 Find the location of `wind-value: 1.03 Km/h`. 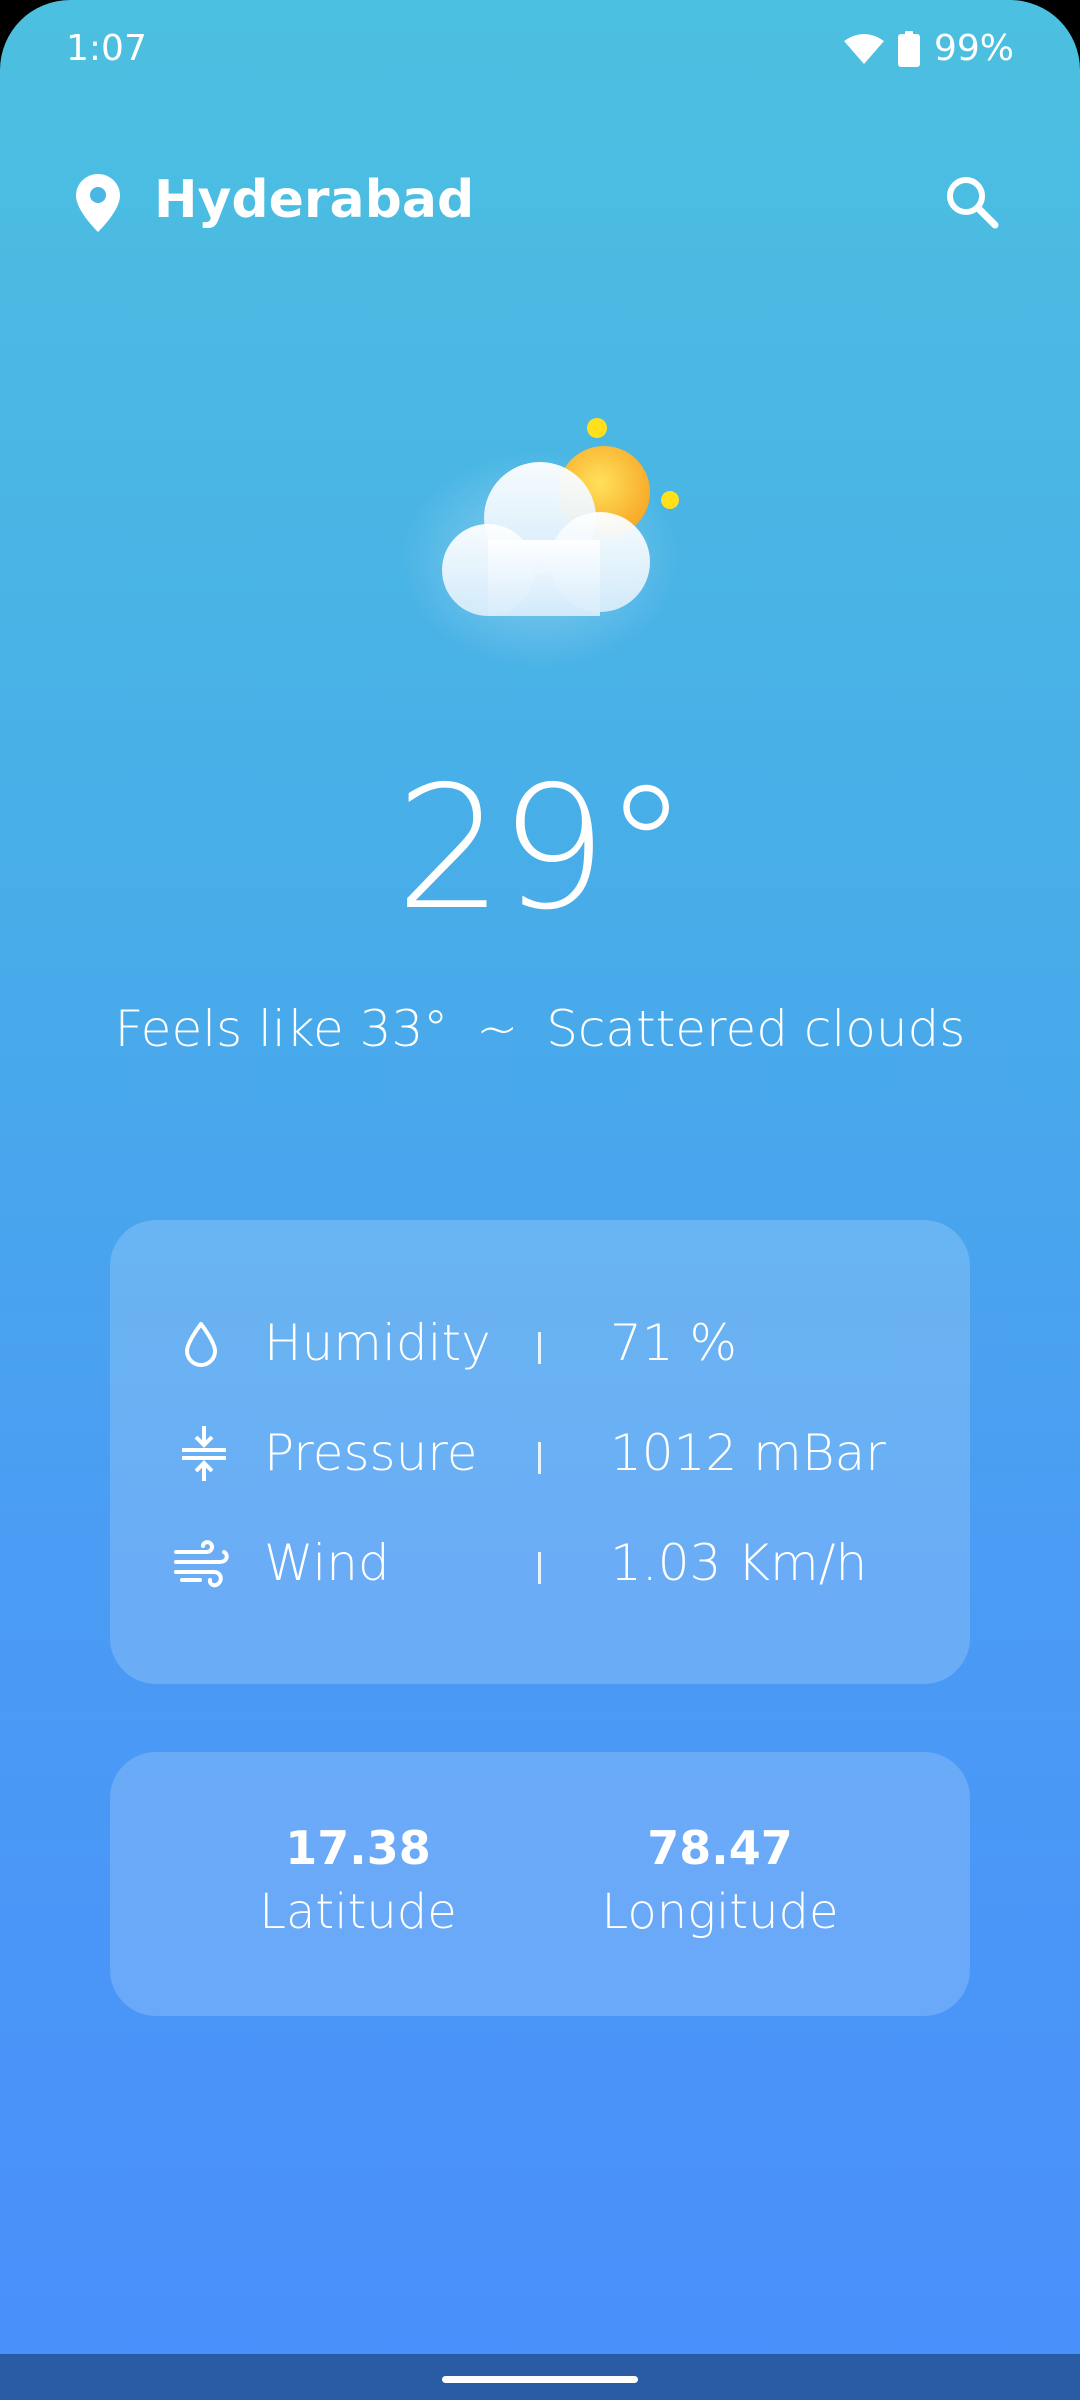

wind-value: 1.03 Km/h is located at coordinates (739, 1563).